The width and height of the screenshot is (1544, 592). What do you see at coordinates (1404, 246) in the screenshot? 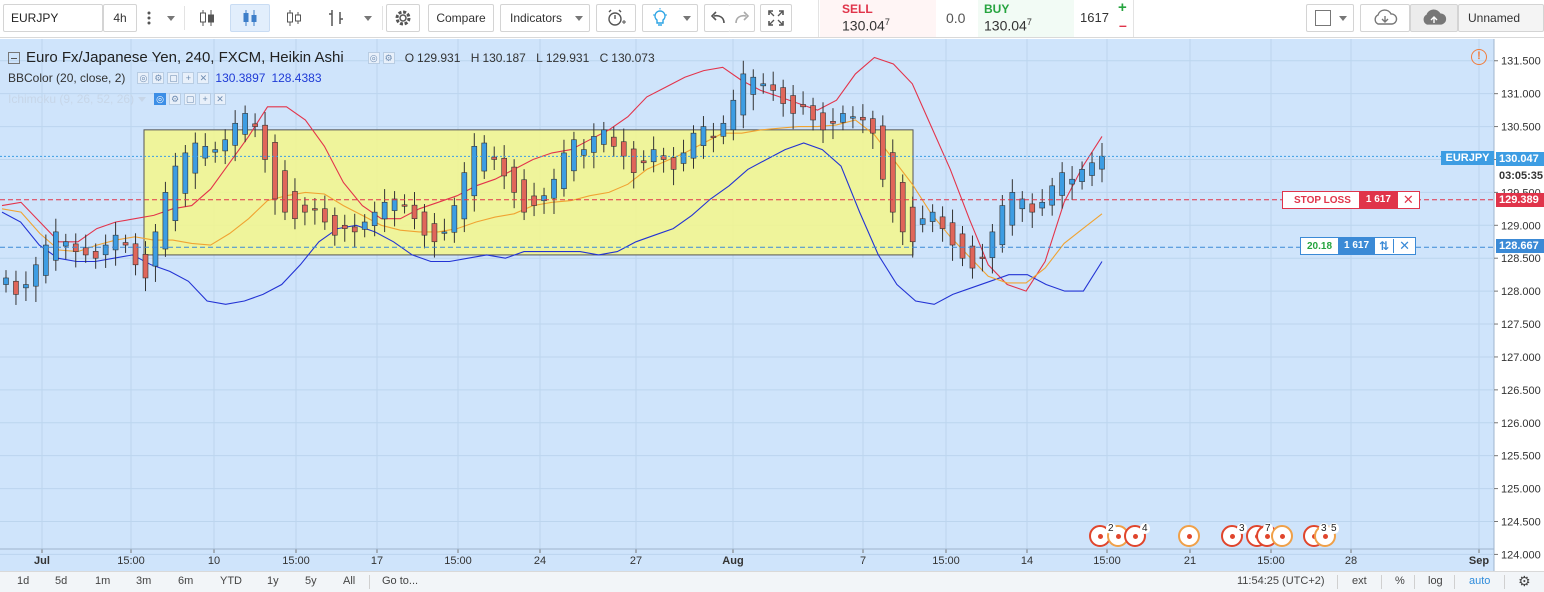
I see `position-close-button: ✕` at bounding box center [1404, 246].